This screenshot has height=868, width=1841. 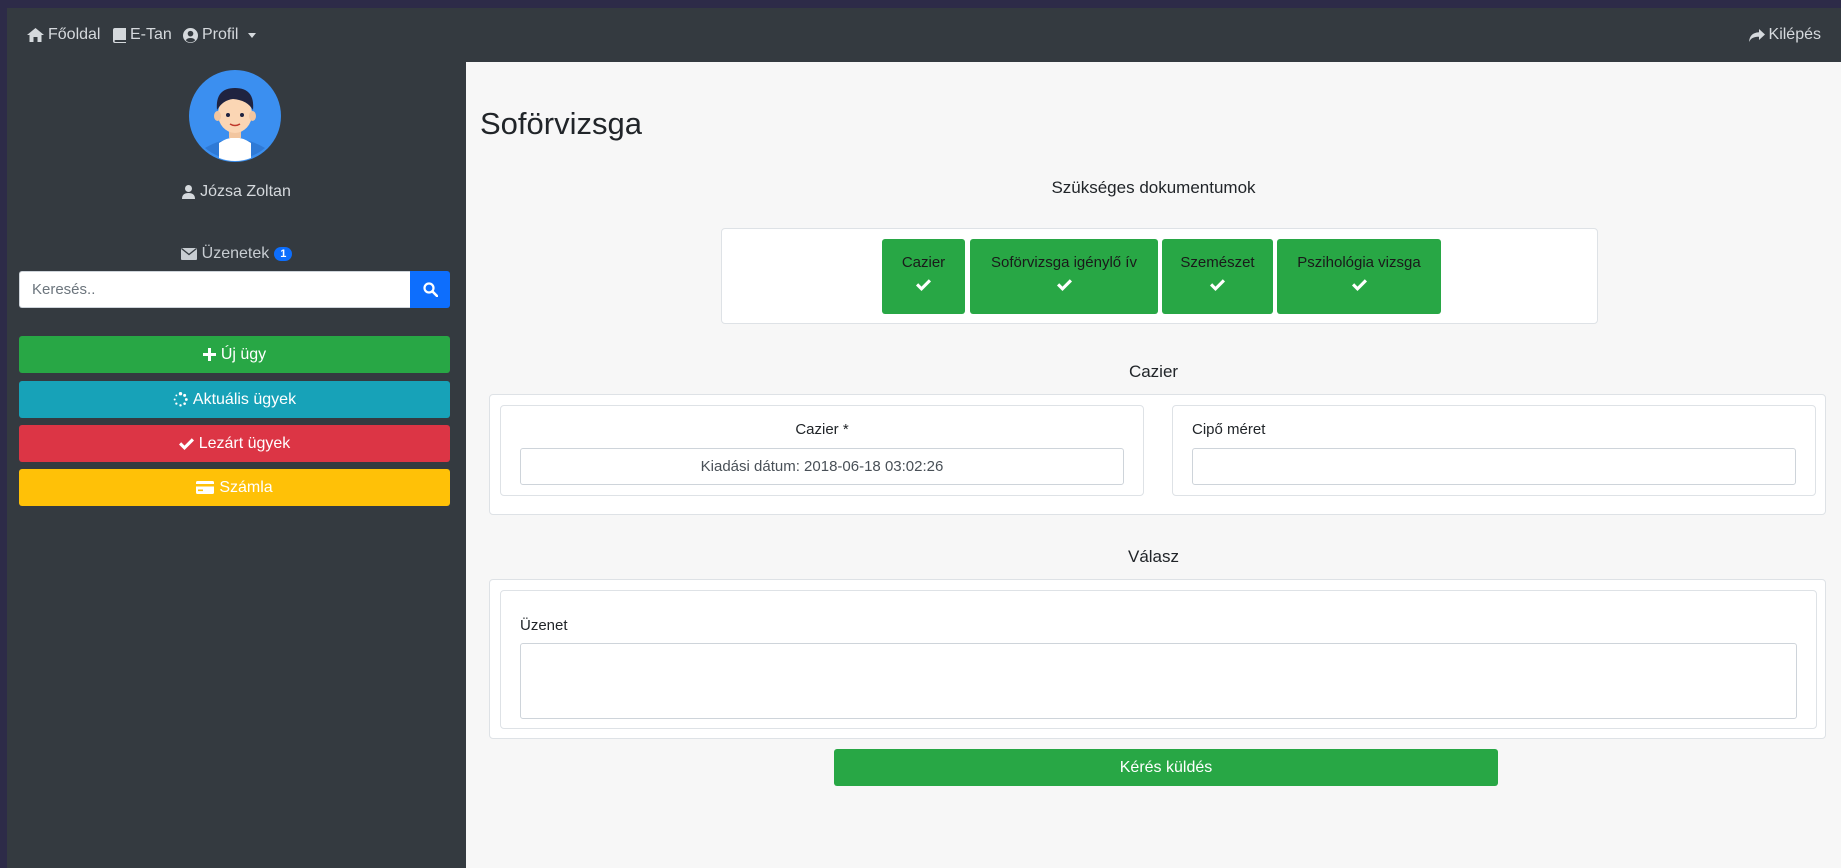 What do you see at coordinates (923, 276) in the screenshot?
I see `doc-tile-cazier: Cazier` at bounding box center [923, 276].